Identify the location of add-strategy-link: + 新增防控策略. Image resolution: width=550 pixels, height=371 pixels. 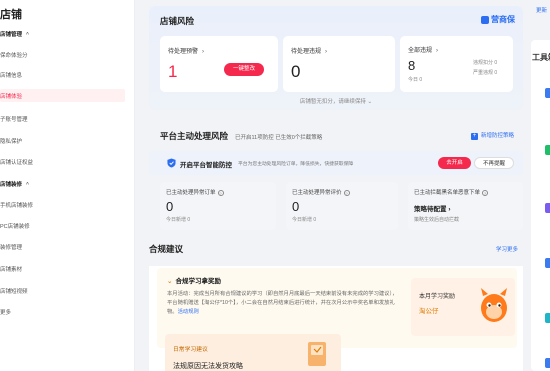
(492, 135).